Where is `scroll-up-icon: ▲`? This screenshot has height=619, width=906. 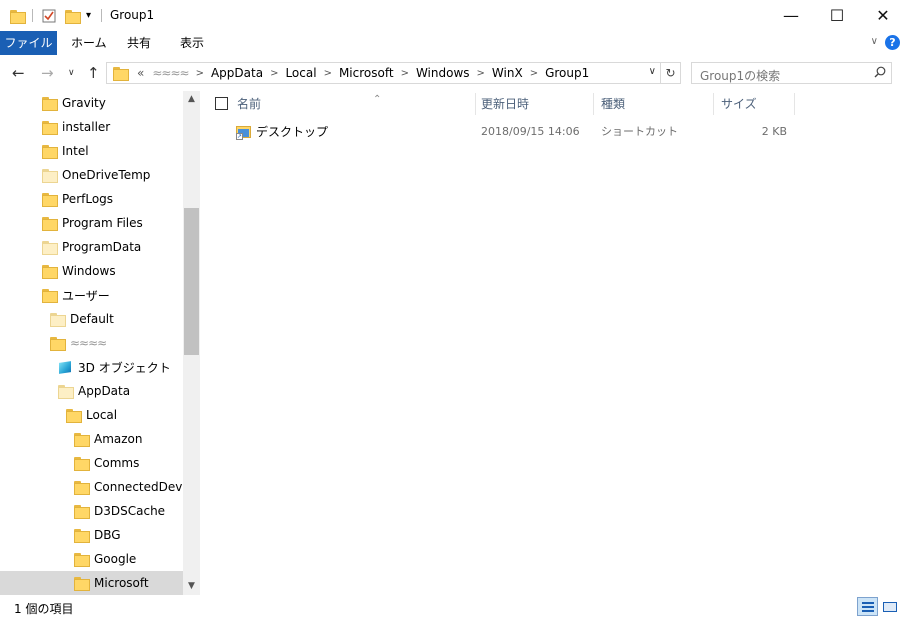 scroll-up-icon: ▲ is located at coordinates (191, 99).